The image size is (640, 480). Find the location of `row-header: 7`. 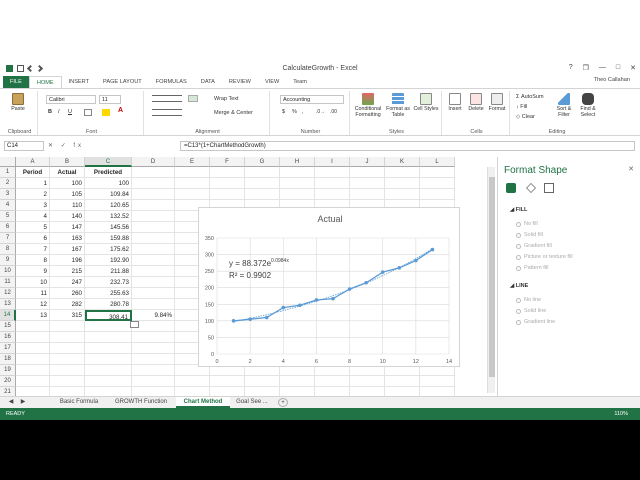

row-header: 7 is located at coordinates (8, 238).